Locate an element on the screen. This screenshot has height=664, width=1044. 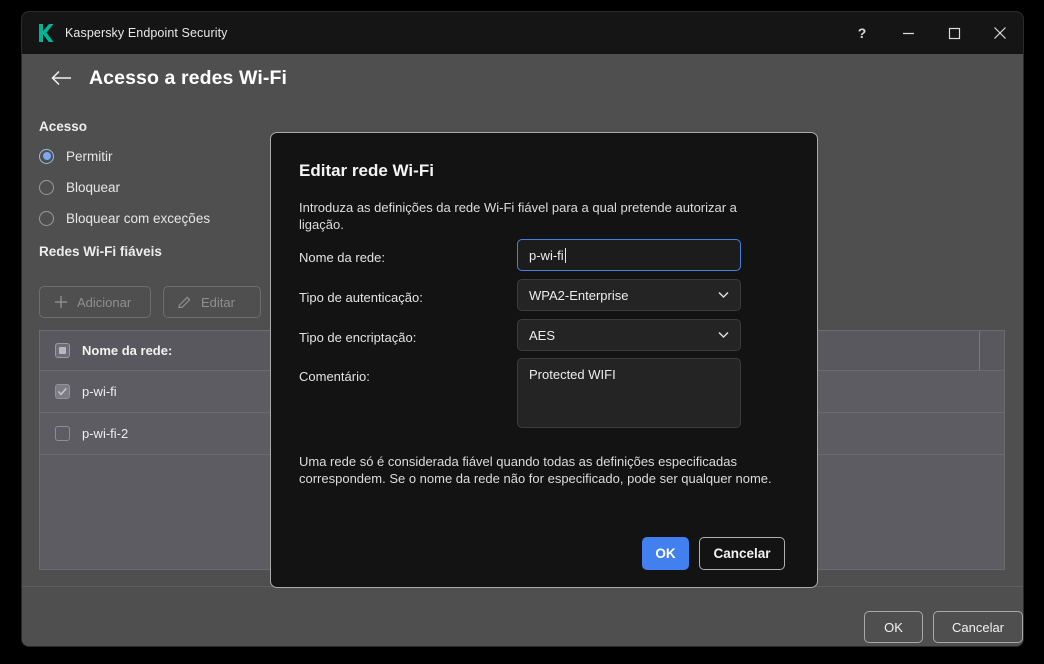
add-network-button: Adicionar is located at coordinates (95, 302).